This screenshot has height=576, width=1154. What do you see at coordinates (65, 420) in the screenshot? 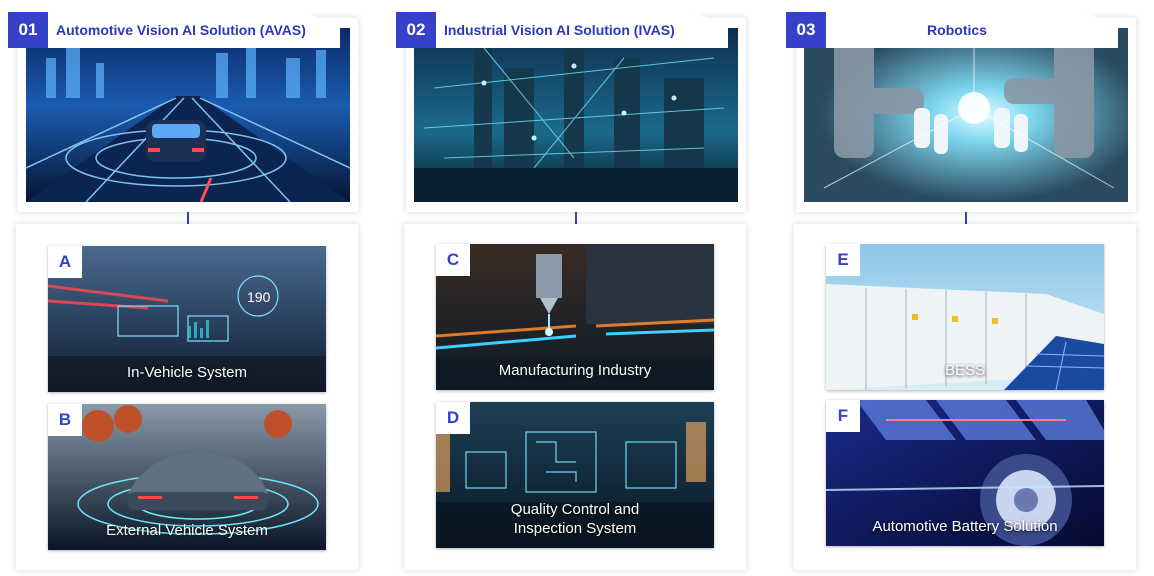
I see `sub-letter: B` at bounding box center [65, 420].